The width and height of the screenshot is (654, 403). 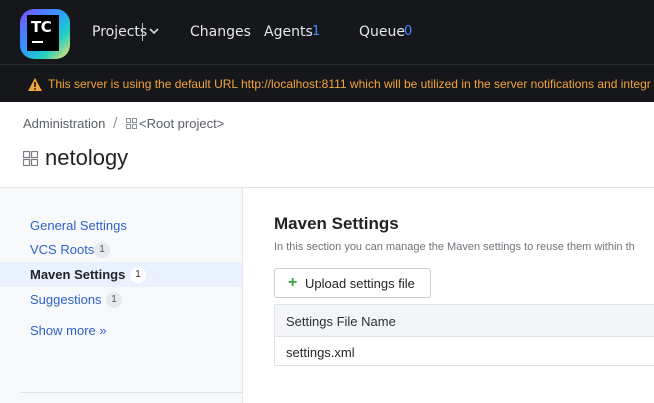 I want to click on upload-settings-file-button: + Upload settings file, so click(x=352, y=283).